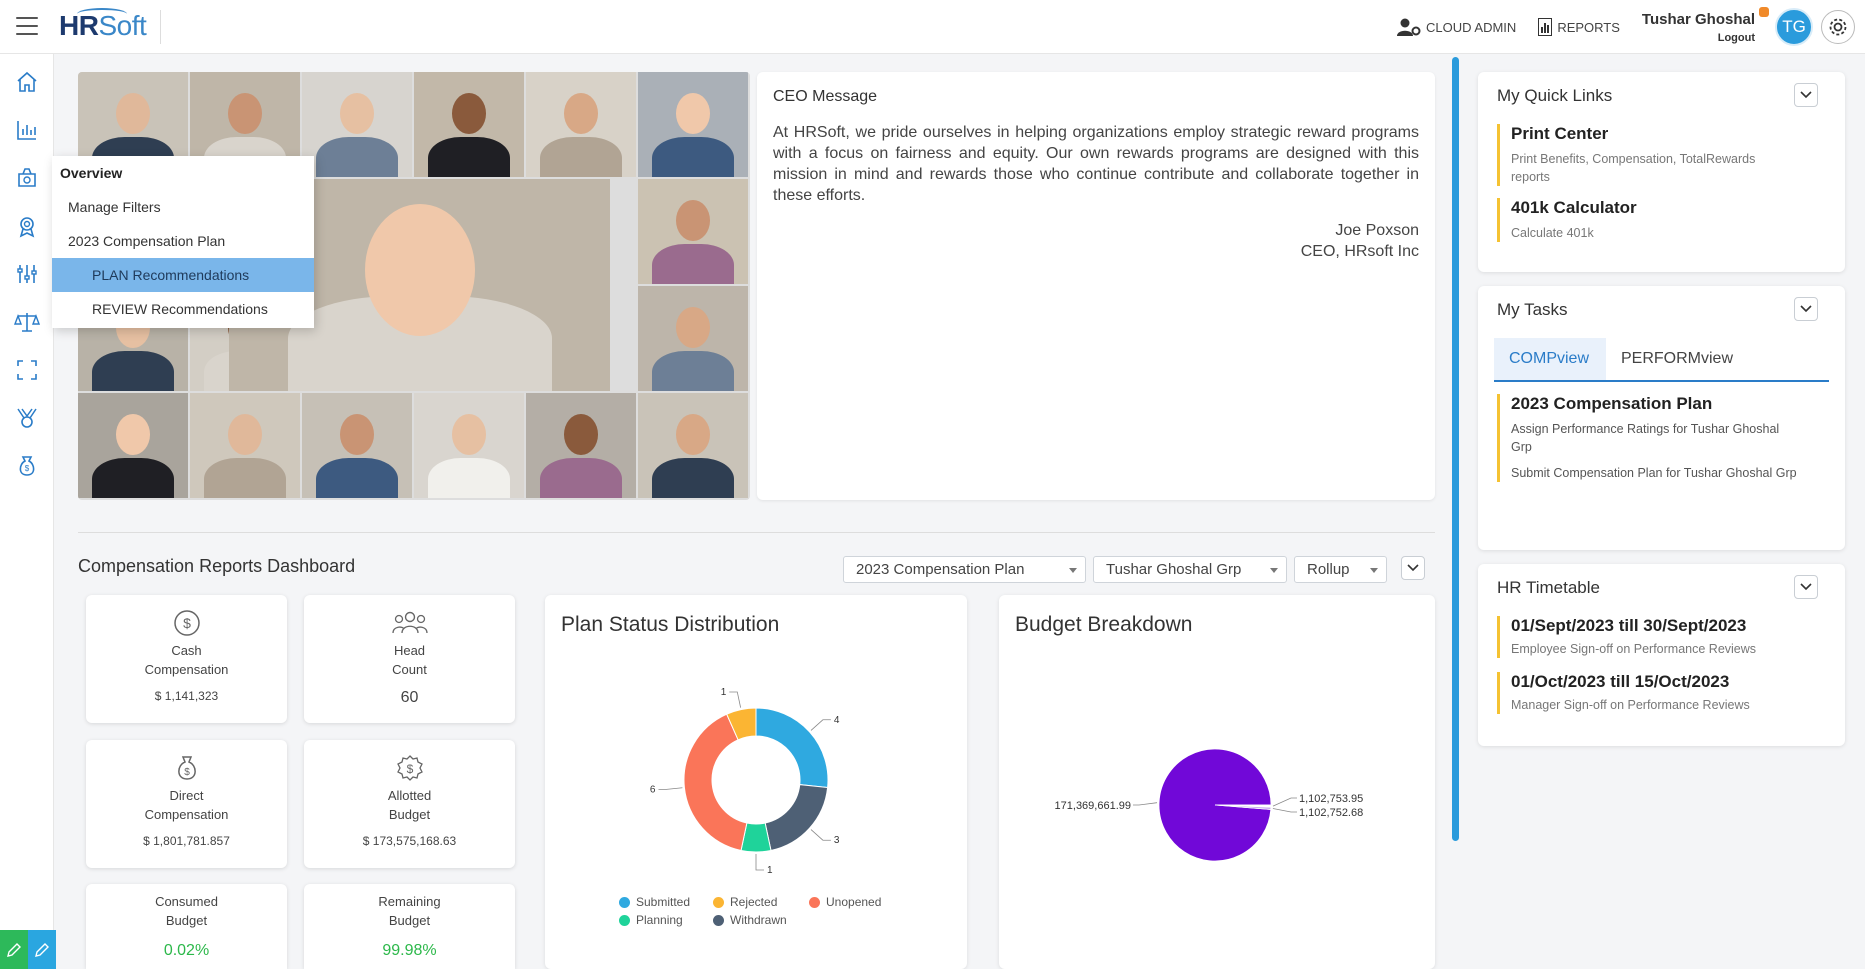  I want to click on dollar-bag-icon: $, so click(27, 466).